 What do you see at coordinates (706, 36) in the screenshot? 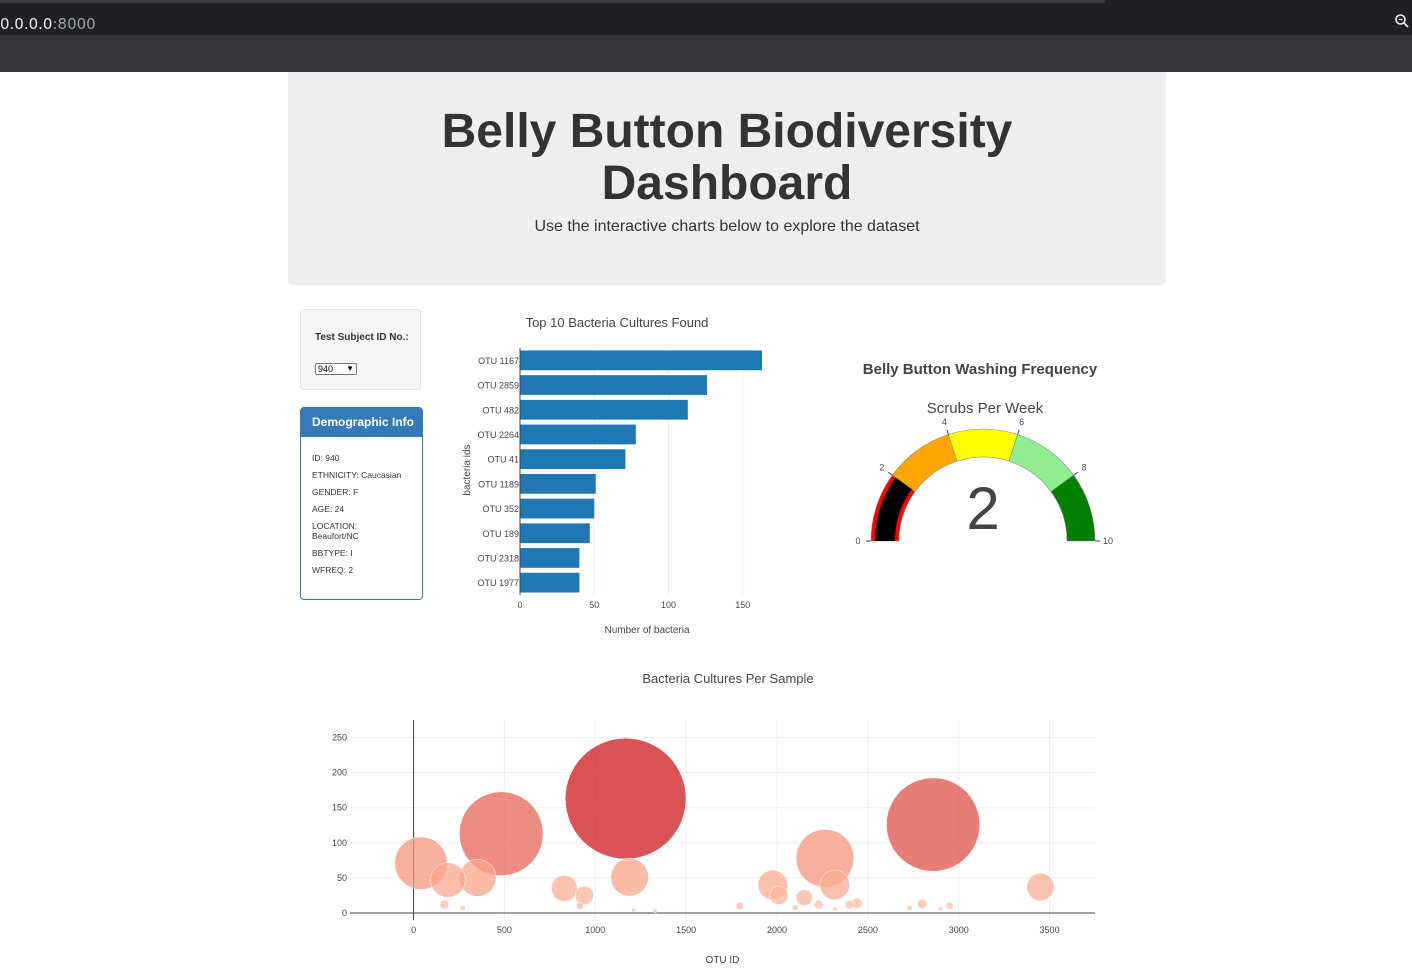
I see `browser-toolbar: 0.0.0.0:8000` at bounding box center [706, 36].